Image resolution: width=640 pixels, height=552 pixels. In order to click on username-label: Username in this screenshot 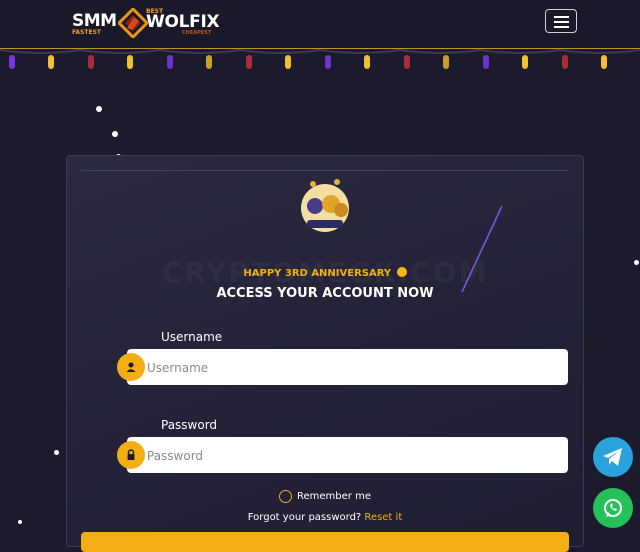, I will do `click(192, 337)`.